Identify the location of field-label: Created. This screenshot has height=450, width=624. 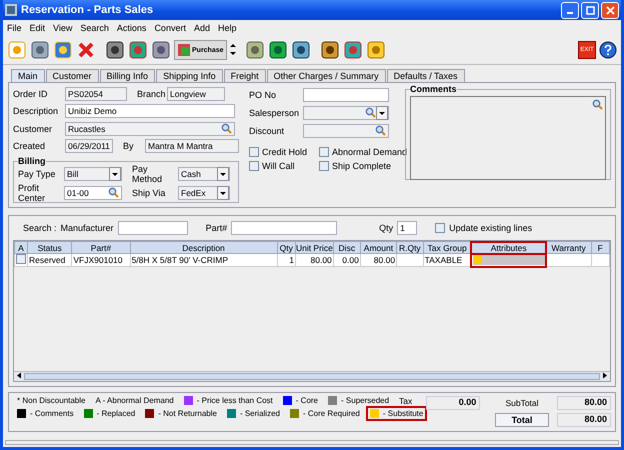
(29, 145).